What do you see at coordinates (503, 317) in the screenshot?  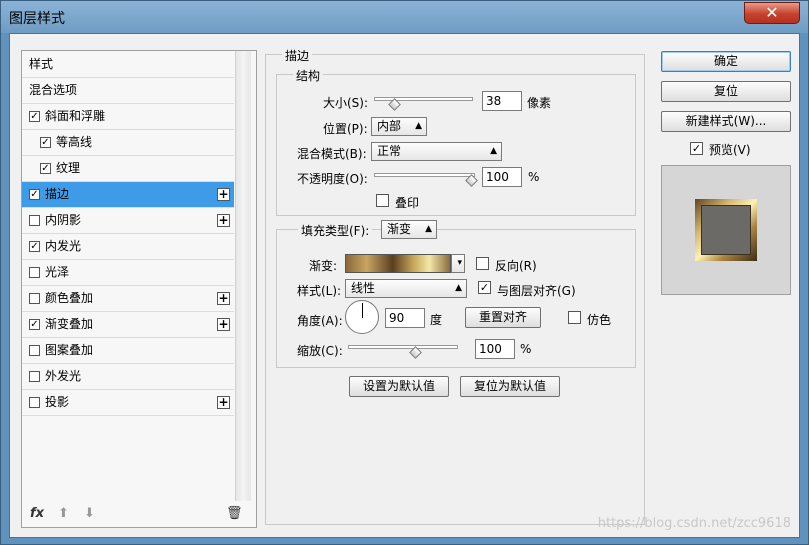 I see `reset-align-button: 重置对齐` at bounding box center [503, 317].